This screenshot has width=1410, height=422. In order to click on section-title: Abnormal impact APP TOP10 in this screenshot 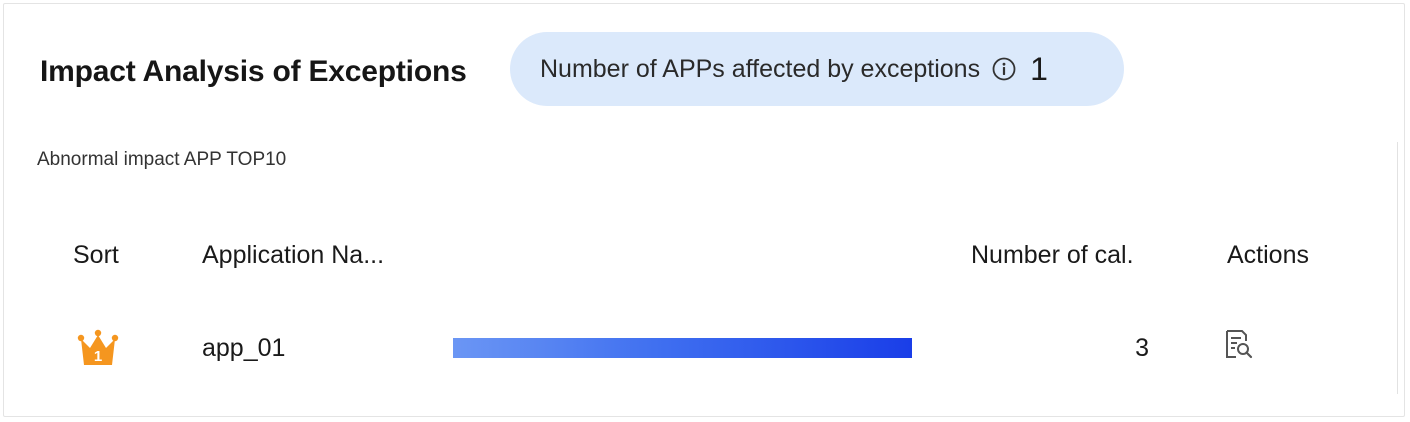, I will do `click(162, 159)`.